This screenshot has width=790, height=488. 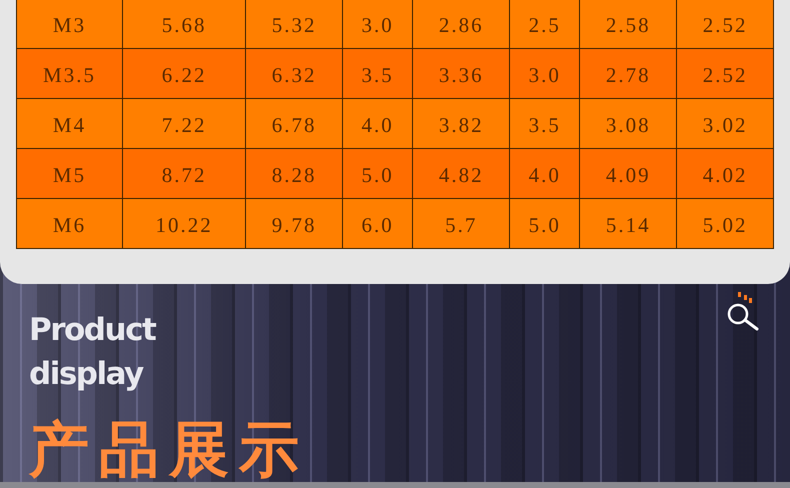 What do you see at coordinates (628, 24) in the screenshot?
I see `table-cell: 2.58` at bounding box center [628, 24].